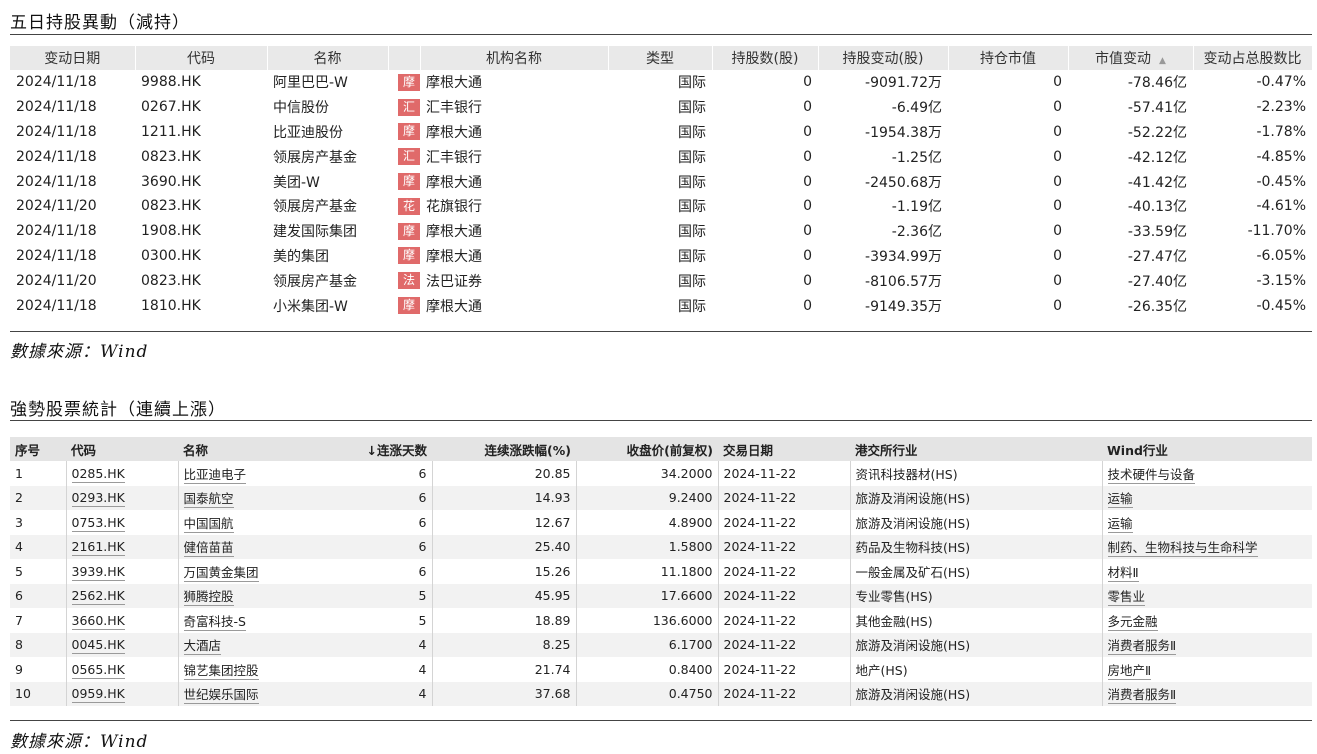 This screenshot has height=754, width=1317. I want to click on sort-asc-icon: ▲, so click(1162, 61).